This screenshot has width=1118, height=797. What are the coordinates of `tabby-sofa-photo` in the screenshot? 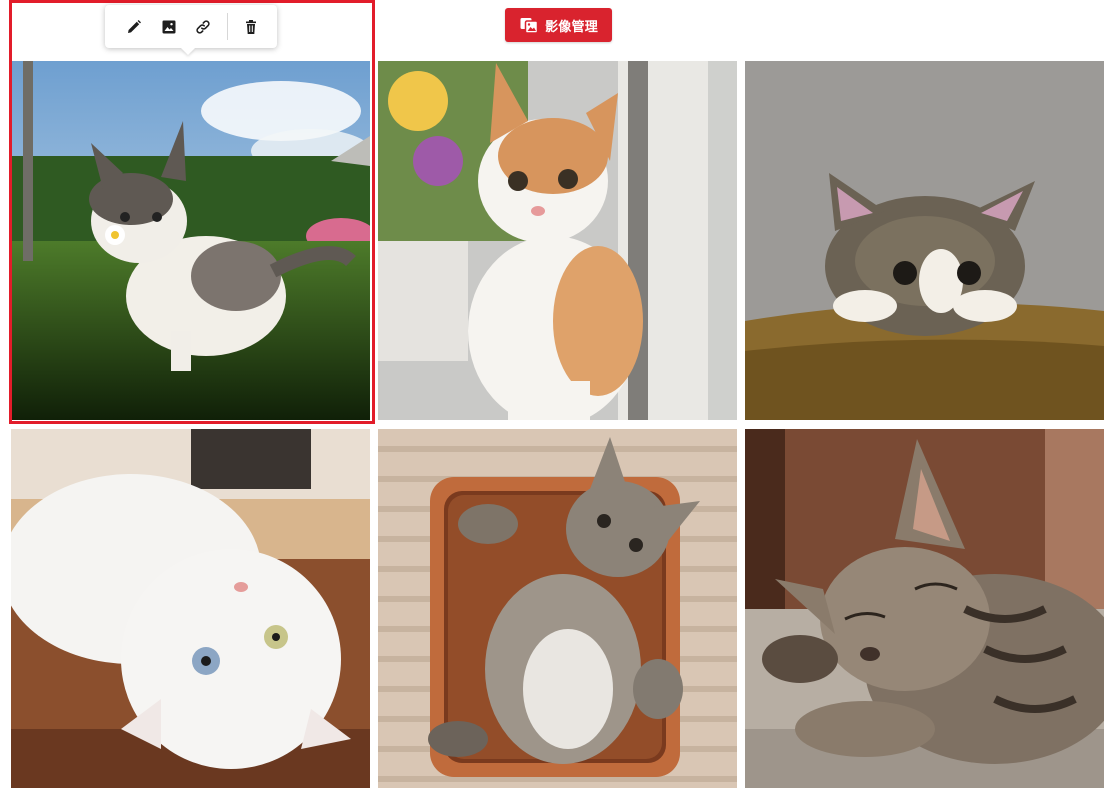 It's located at (924, 240).